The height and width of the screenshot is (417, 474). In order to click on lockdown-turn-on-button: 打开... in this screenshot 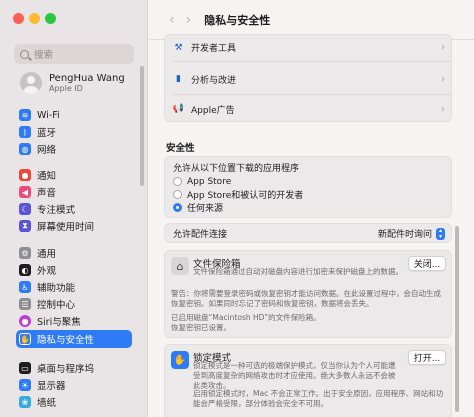, I will do `click(427, 357)`.